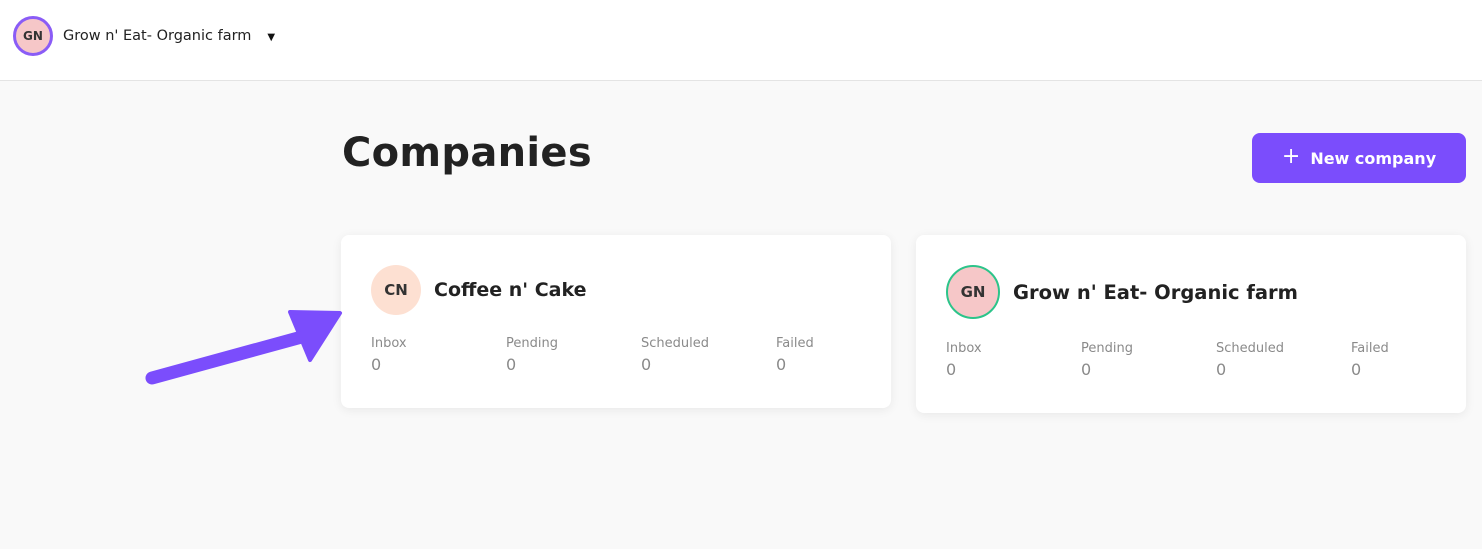 The height and width of the screenshot is (549, 1482). What do you see at coordinates (1291, 156) in the screenshot?
I see `plus-icon: +` at bounding box center [1291, 156].